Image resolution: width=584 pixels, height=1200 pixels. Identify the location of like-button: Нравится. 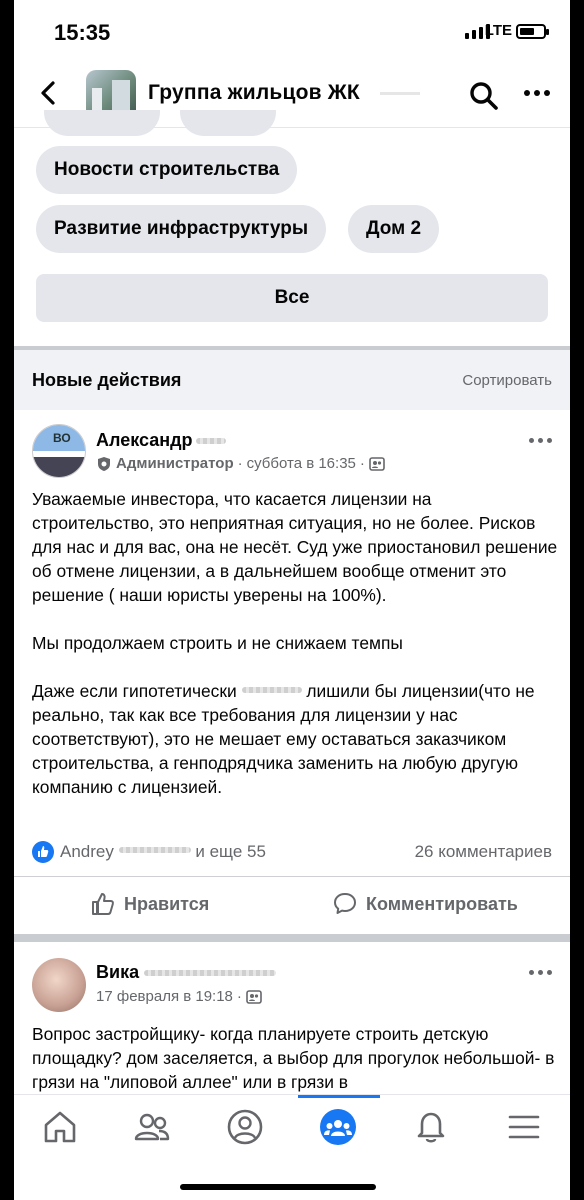
(149, 904).